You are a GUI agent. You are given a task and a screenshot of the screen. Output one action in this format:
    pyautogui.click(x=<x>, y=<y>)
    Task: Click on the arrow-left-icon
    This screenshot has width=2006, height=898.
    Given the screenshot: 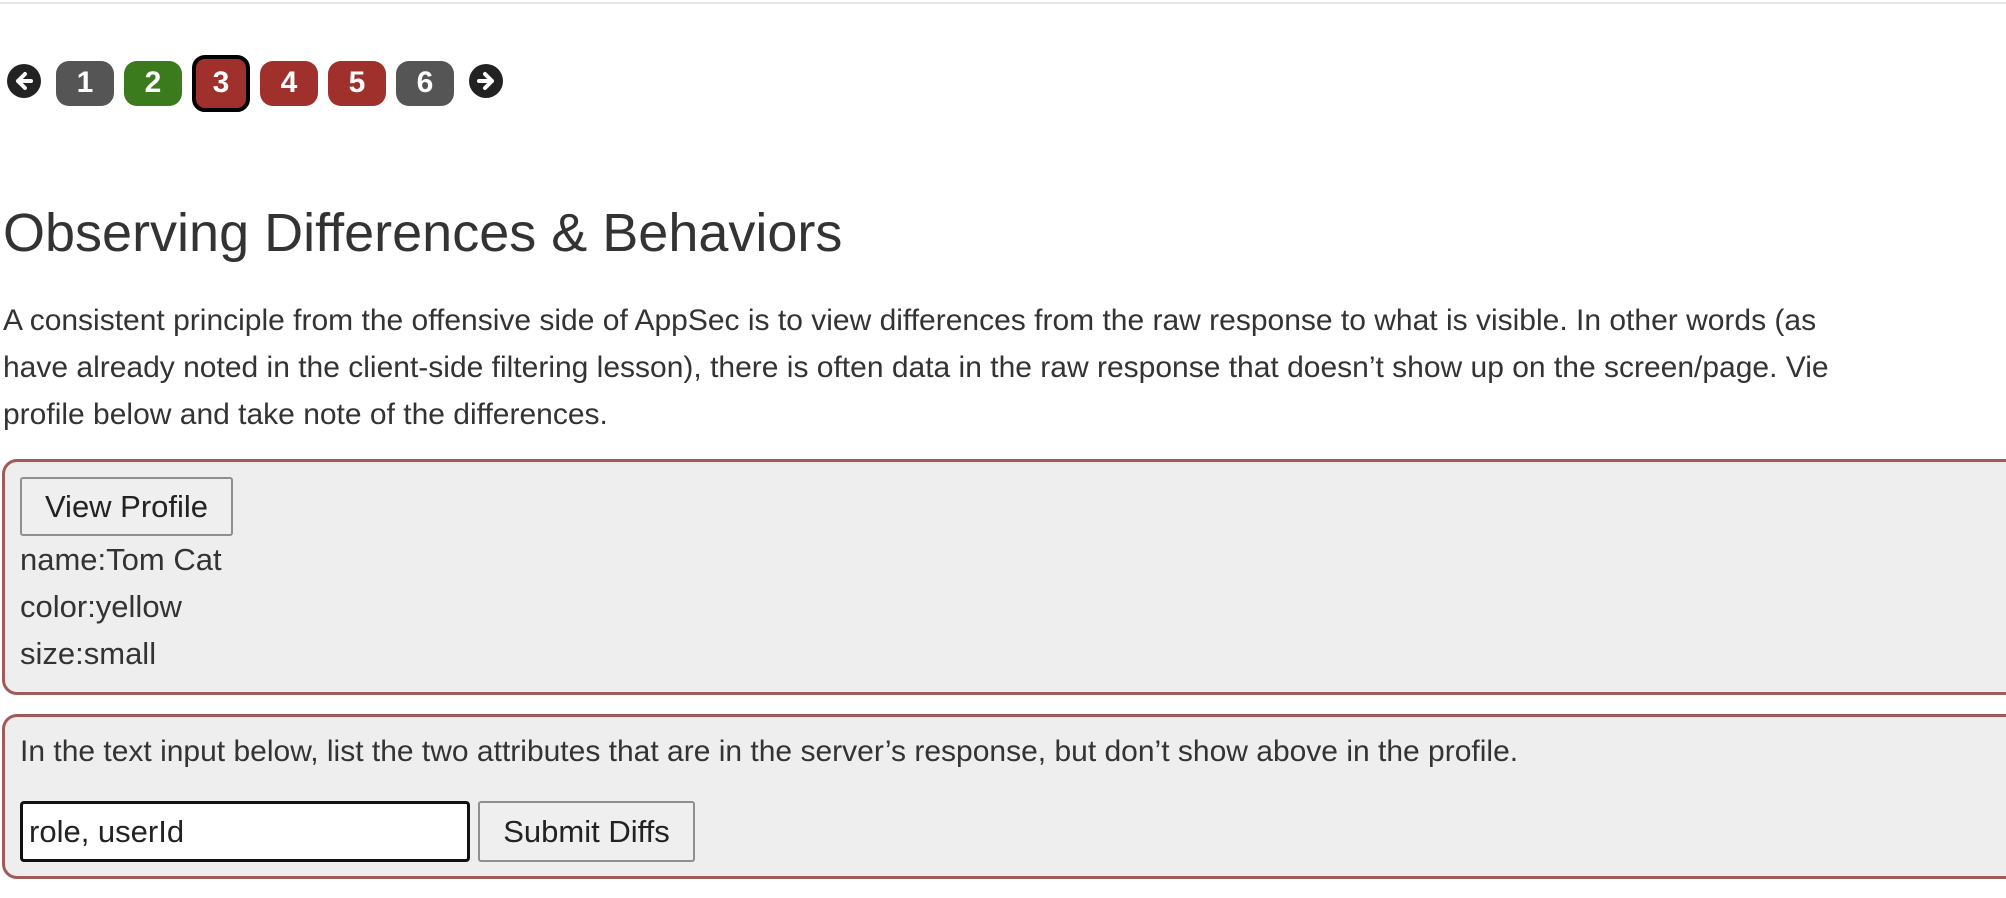 What is the action you would take?
    pyautogui.click(x=24, y=81)
    